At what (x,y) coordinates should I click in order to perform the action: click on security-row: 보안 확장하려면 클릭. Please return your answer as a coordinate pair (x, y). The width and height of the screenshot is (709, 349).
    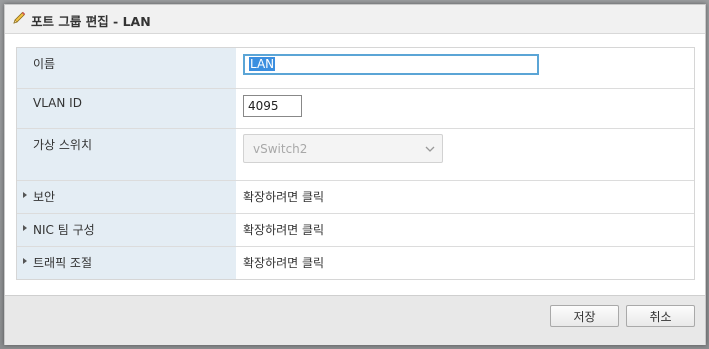
    Looking at the image, I should click on (355, 197).